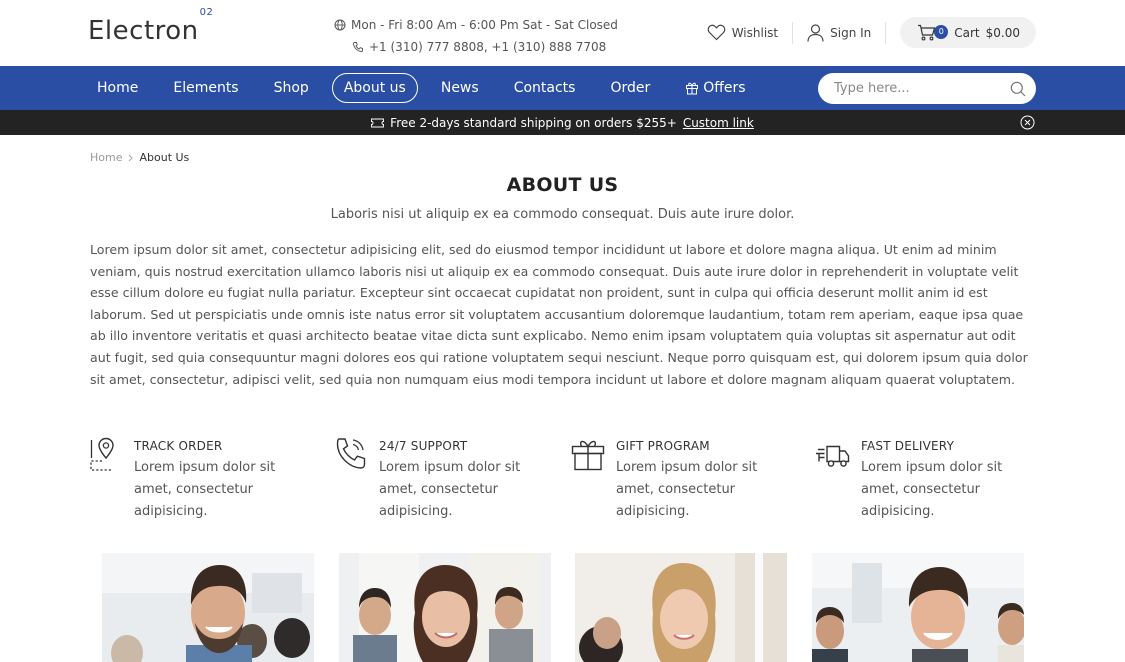 The height and width of the screenshot is (662, 1125). I want to click on map-pin-icon, so click(102, 454).